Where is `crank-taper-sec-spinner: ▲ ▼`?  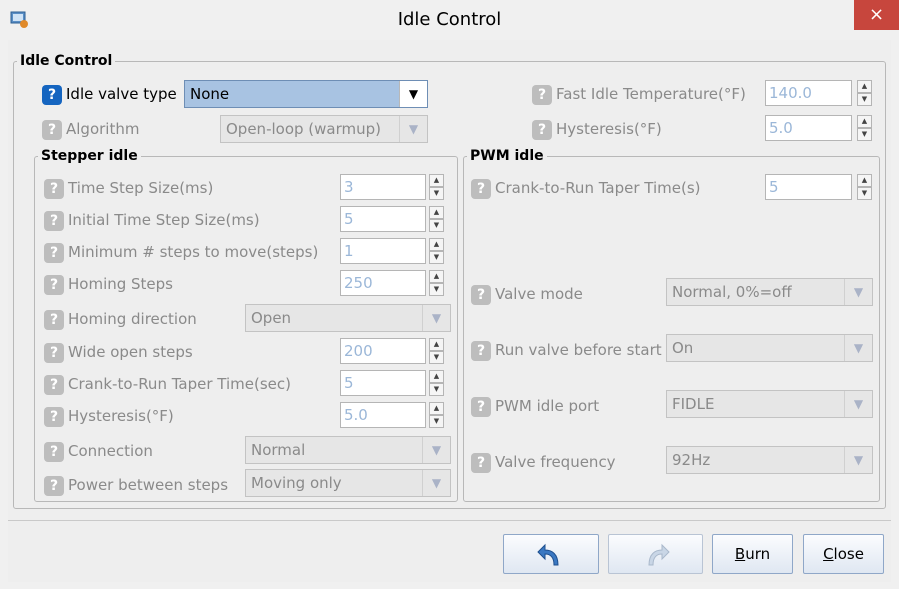
crank-taper-sec-spinner: ▲ ▼ is located at coordinates (436, 383).